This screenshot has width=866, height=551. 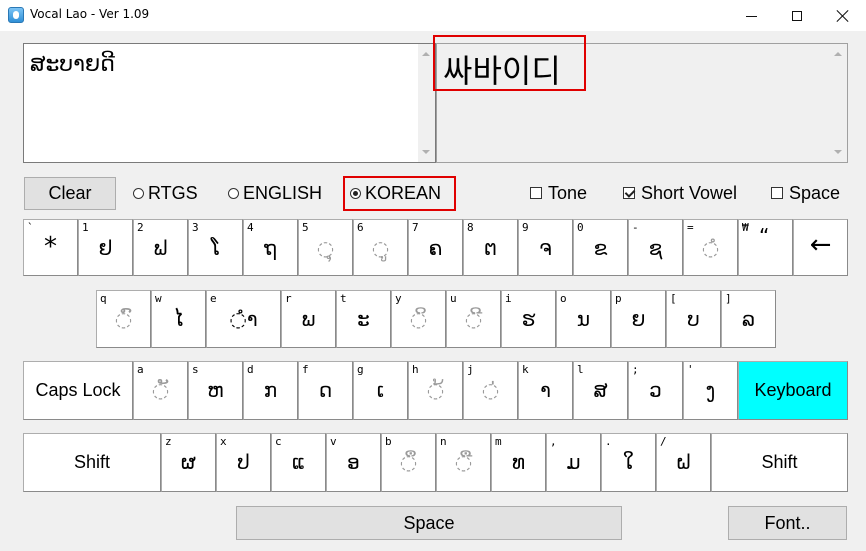 I want to click on title-bar: Vocal Lao - Ver 1.09, so click(x=433, y=16).